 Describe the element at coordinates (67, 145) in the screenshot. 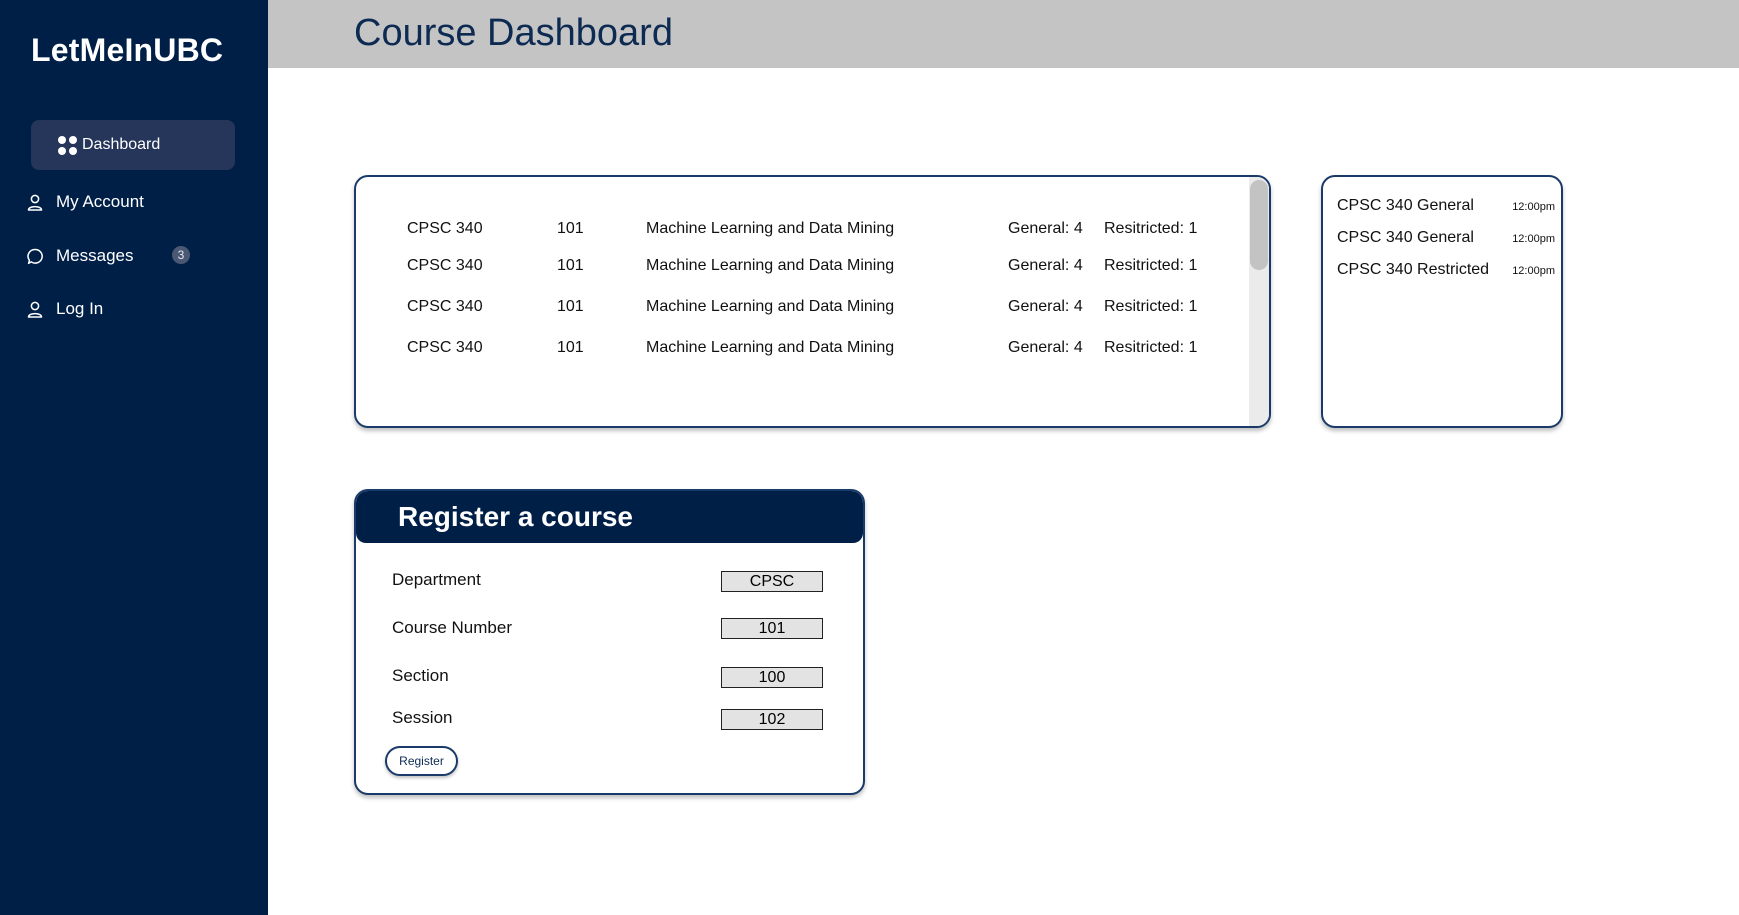

I see `dashboard-dots-icon` at that location.